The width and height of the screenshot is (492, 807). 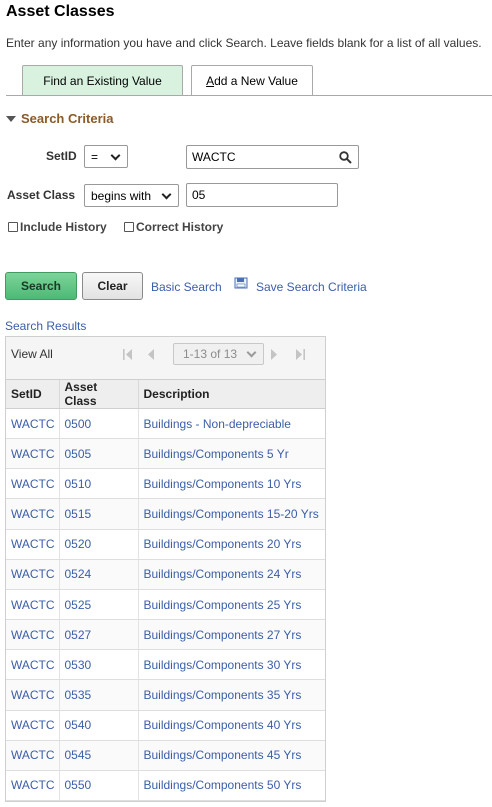 What do you see at coordinates (231, 725) in the screenshot?
I see `cell-description: Buildings/Components 40 Yrs` at bounding box center [231, 725].